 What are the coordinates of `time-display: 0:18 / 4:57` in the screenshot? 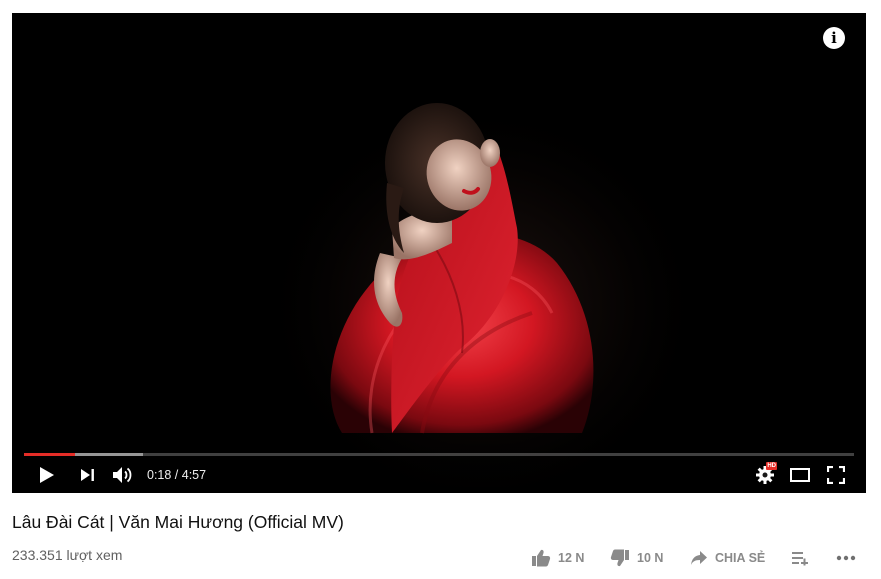 It's located at (177, 475).